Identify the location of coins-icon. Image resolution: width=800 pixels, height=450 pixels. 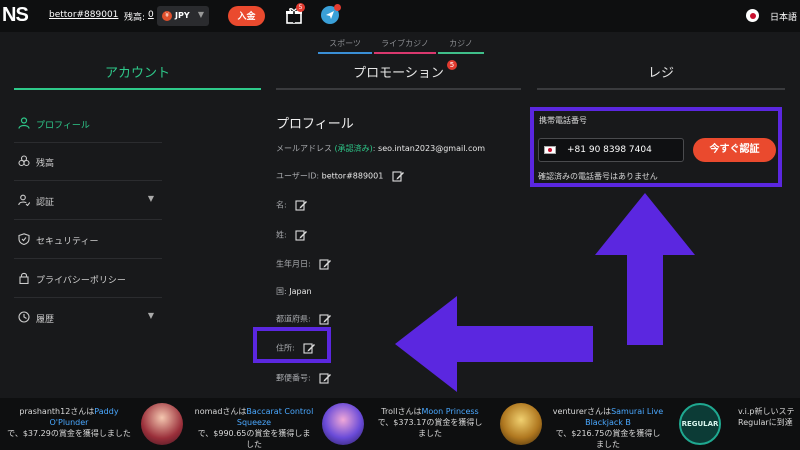
(24, 161).